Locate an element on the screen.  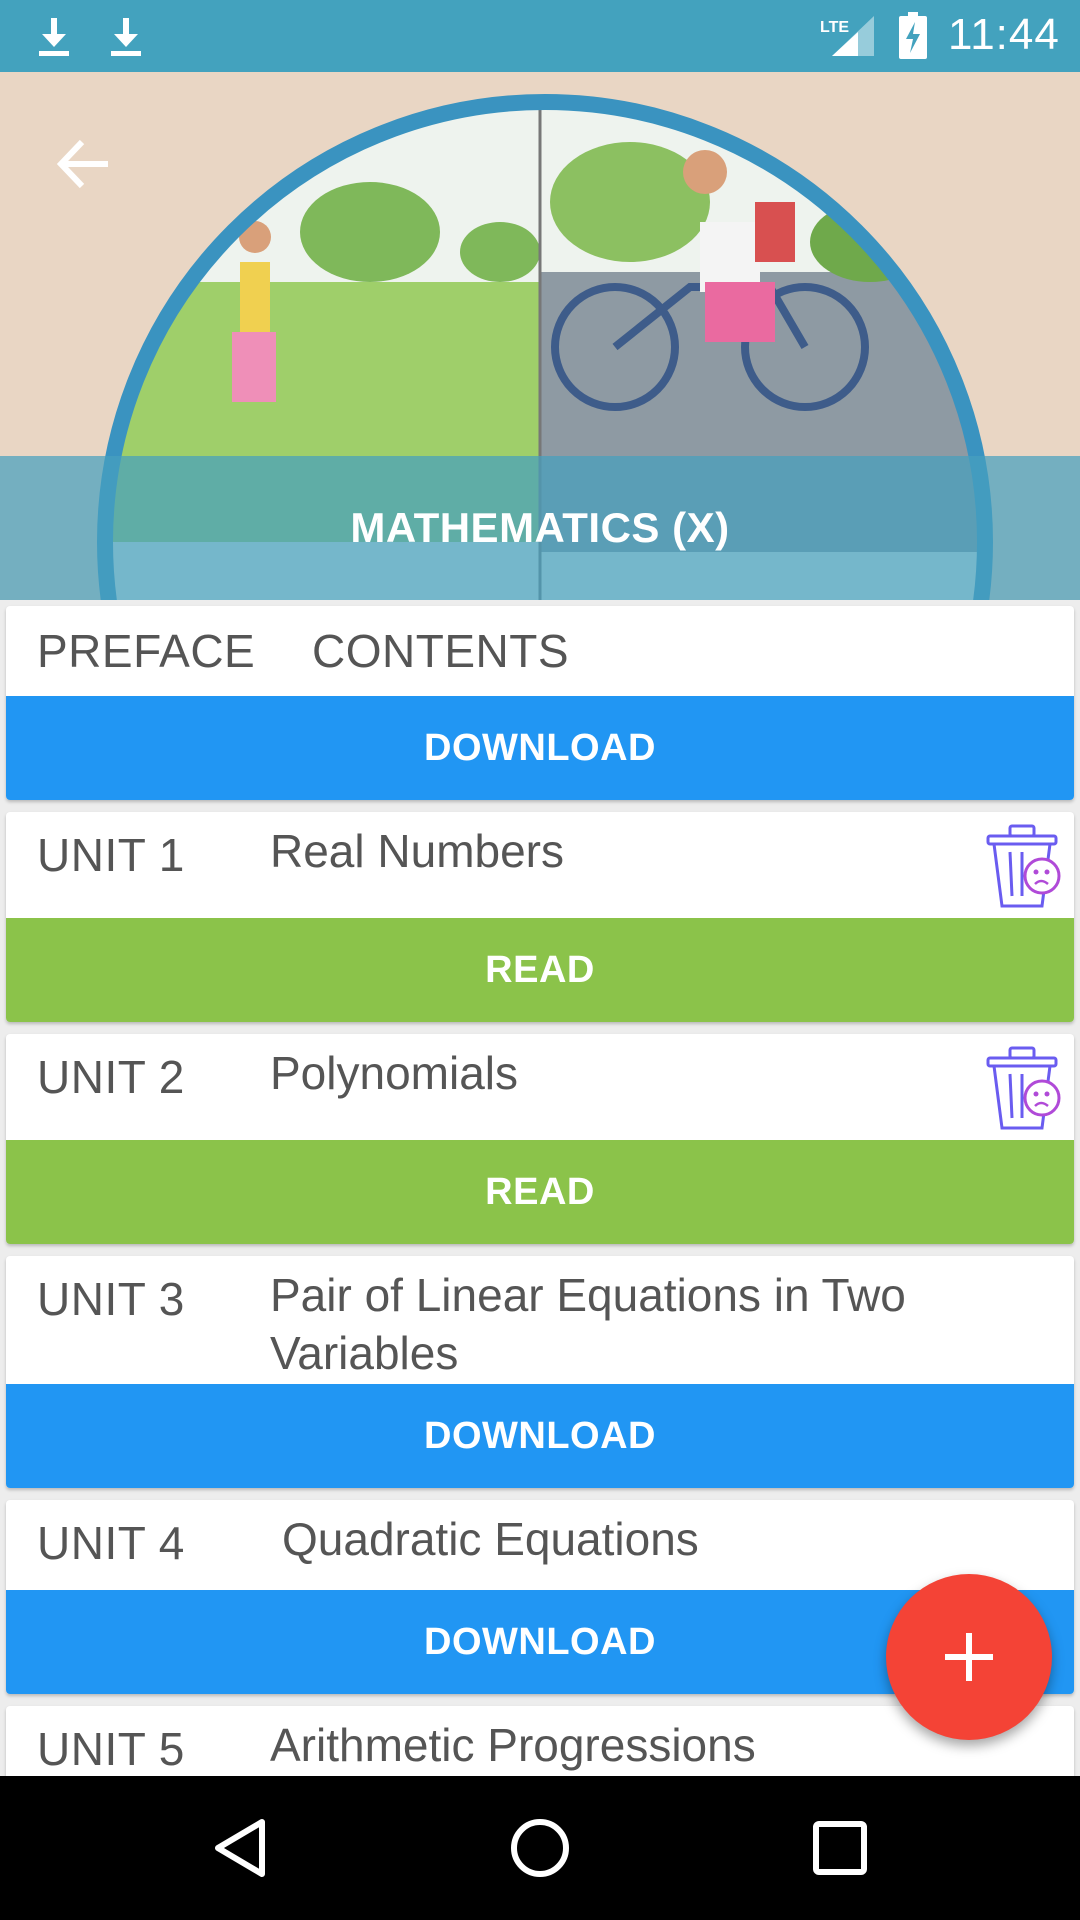
plus-icon is located at coordinates (969, 1657).